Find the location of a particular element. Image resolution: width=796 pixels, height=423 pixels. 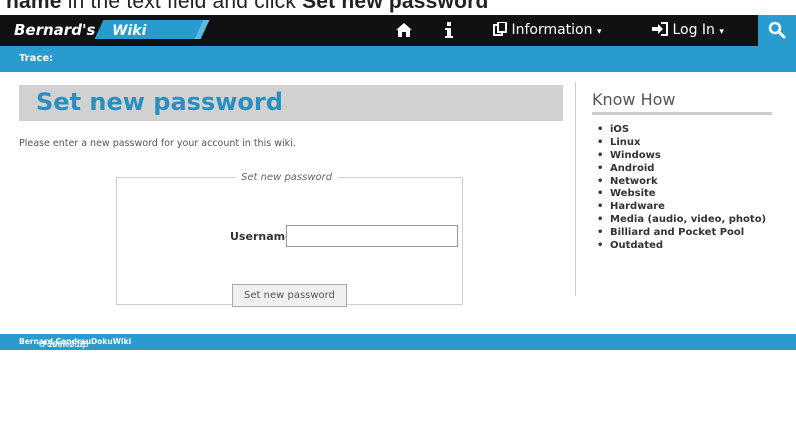

nav-information: Information ▾ is located at coordinates (547, 30).